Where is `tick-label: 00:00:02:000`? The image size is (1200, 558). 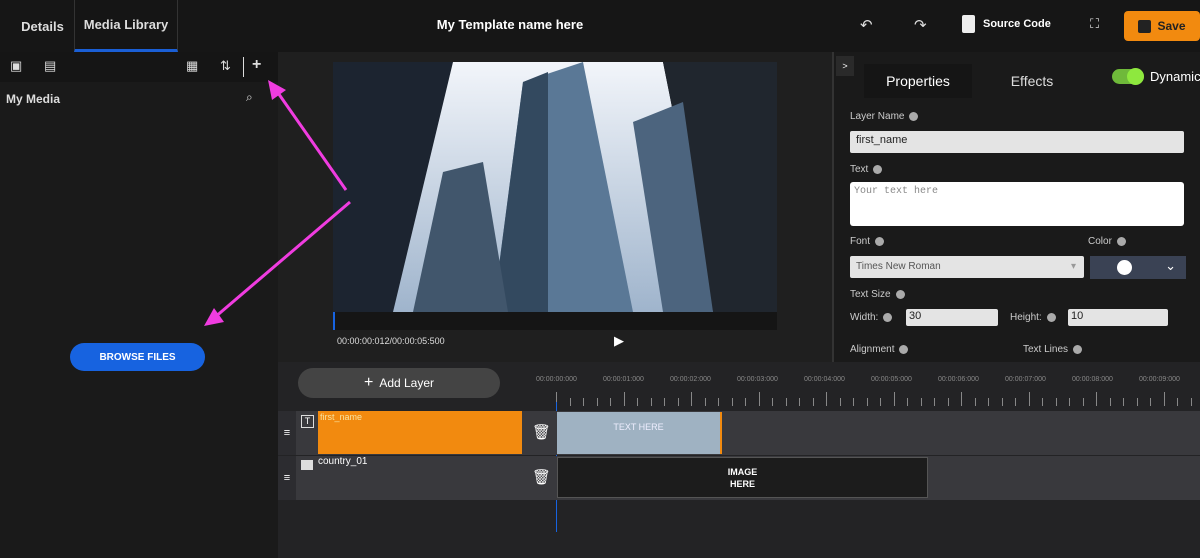
tick-label: 00:00:02:000 is located at coordinates (690, 379).